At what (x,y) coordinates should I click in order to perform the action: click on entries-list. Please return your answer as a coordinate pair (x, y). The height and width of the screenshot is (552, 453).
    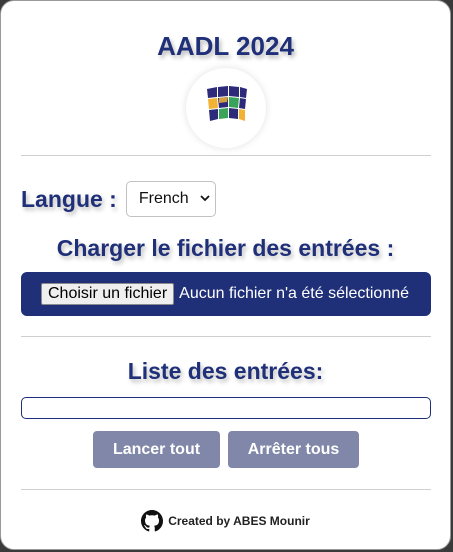
    Looking at the image, I should click on (226, 408).